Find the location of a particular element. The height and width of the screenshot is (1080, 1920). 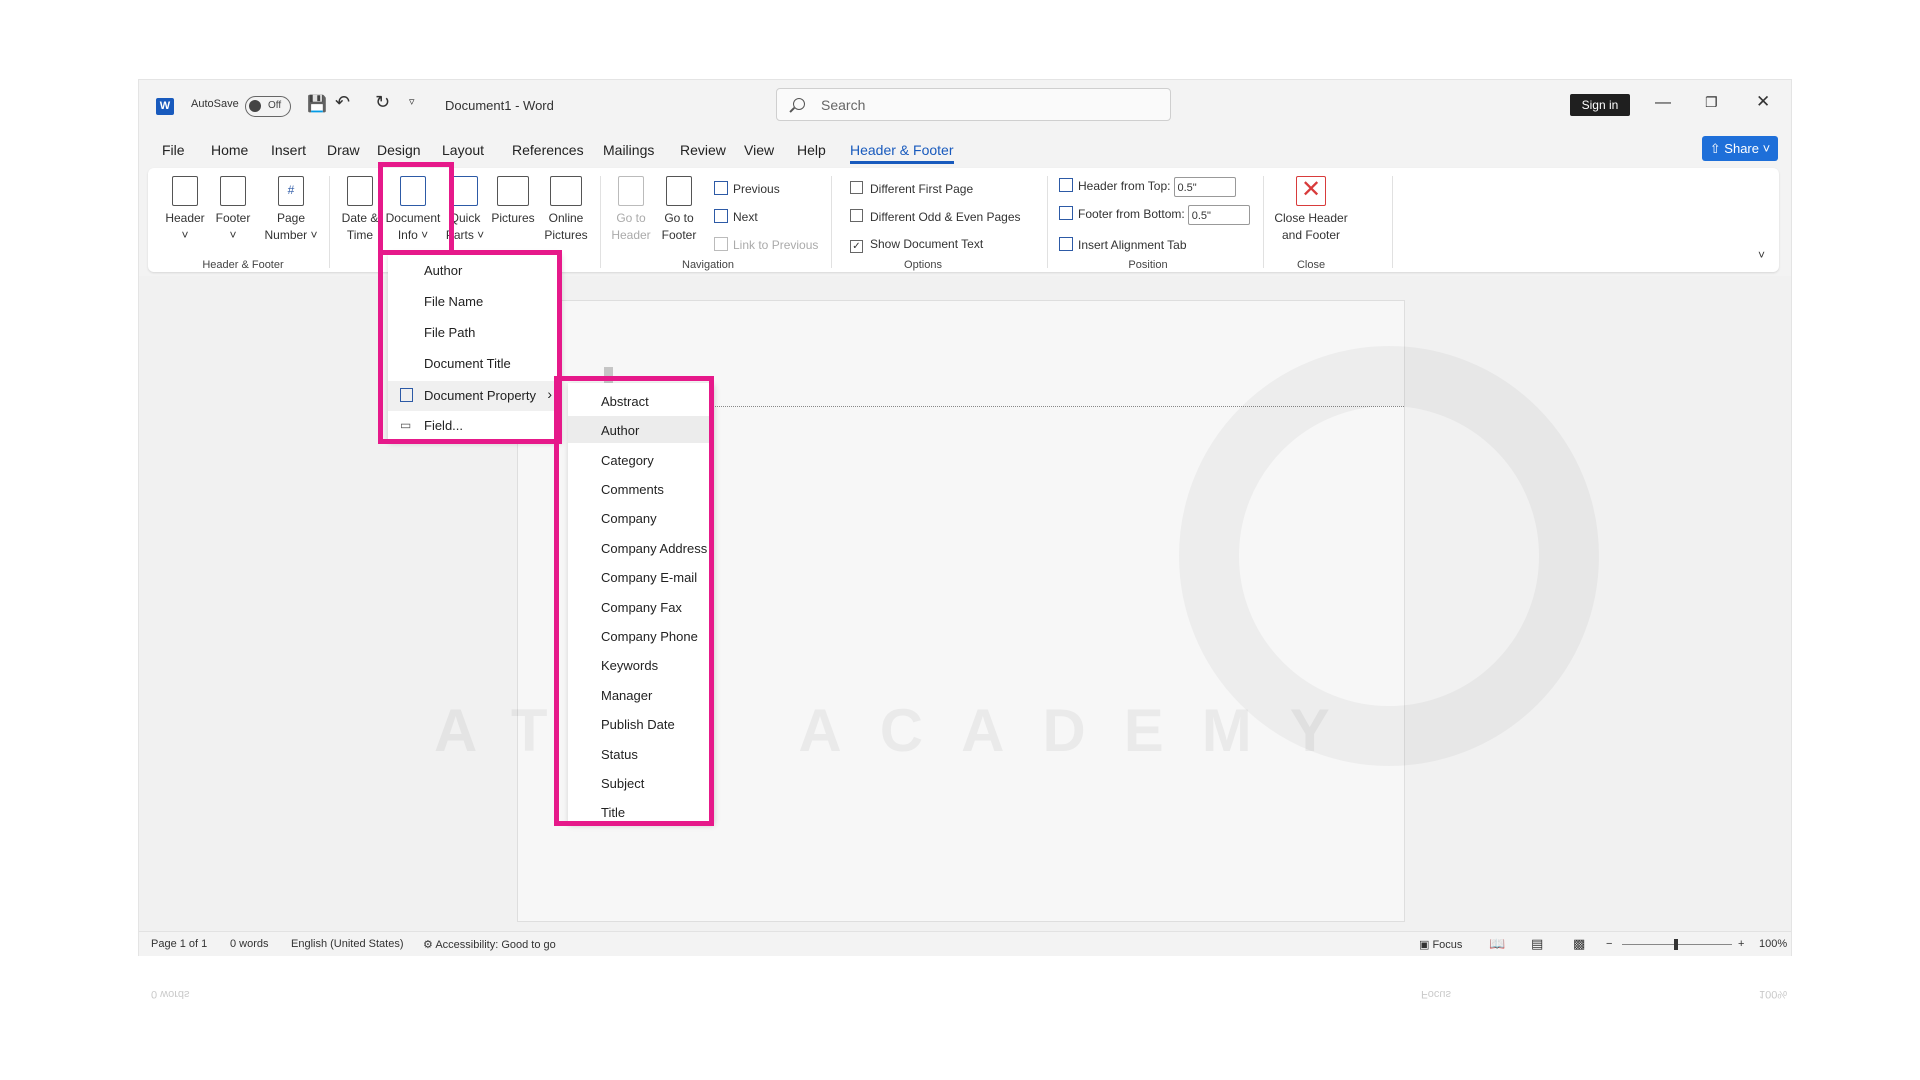

focus-icon: ▣ is located at coordinates (1426, 945).